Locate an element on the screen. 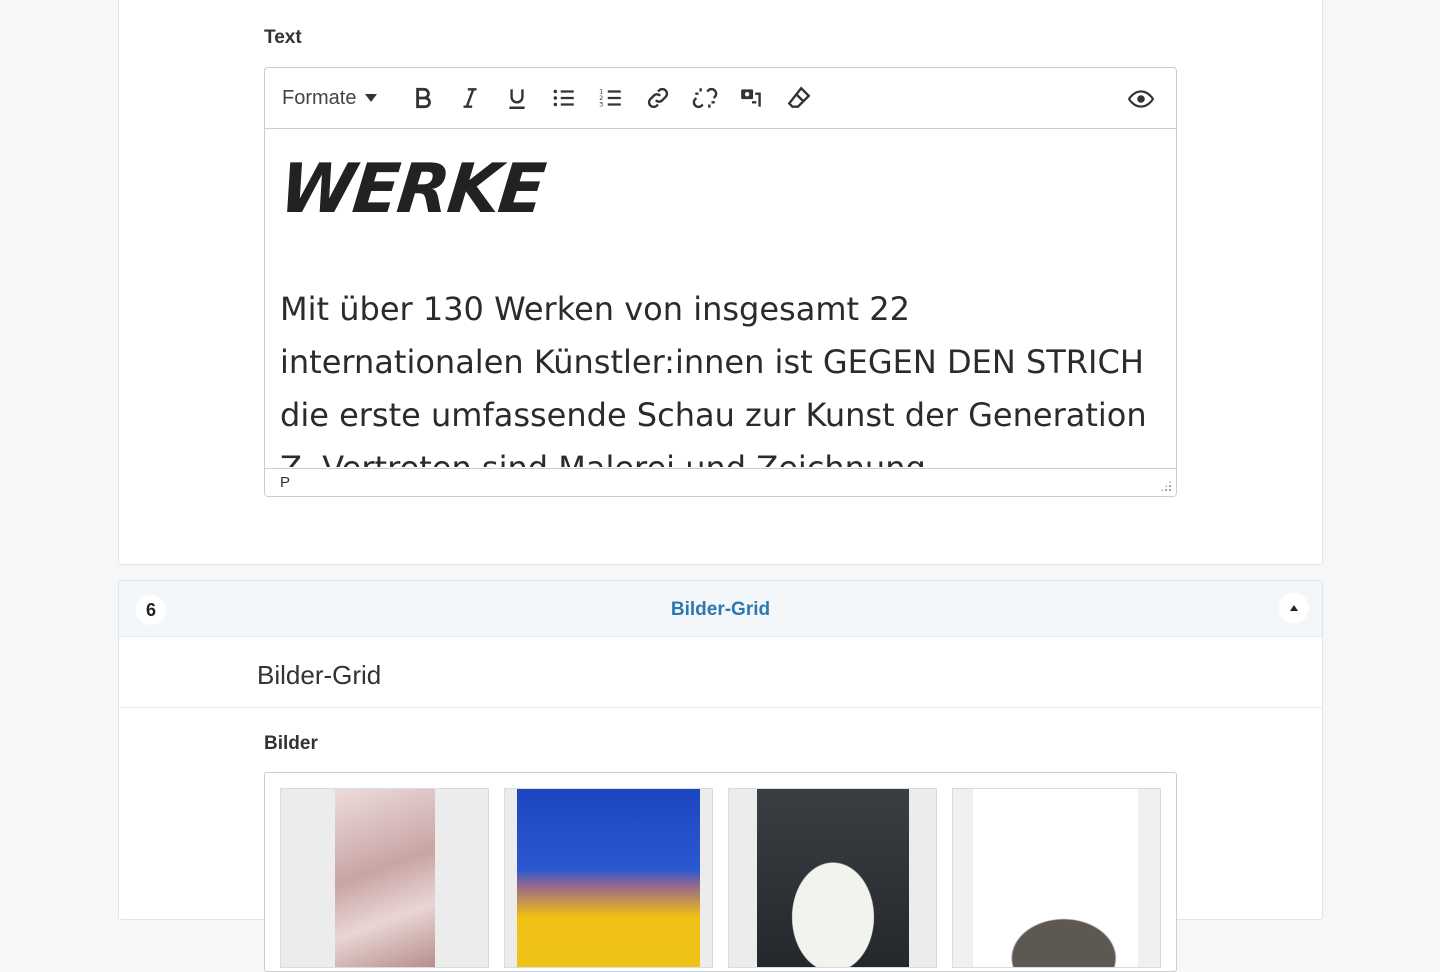 The height and width of the screenshot is (972, 1440). link-button is located at coordinates (657, 98).